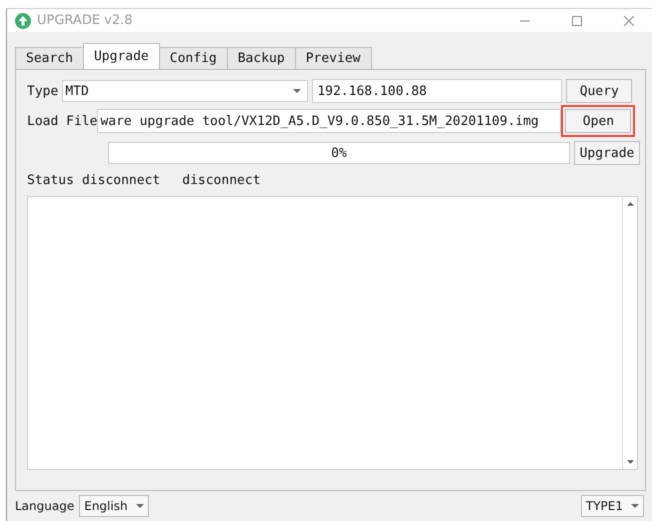  What do you see at coordinates (185, 91) in the screenshot?
I see `type-dropdown: MTD` at bounding box center [185, 91].